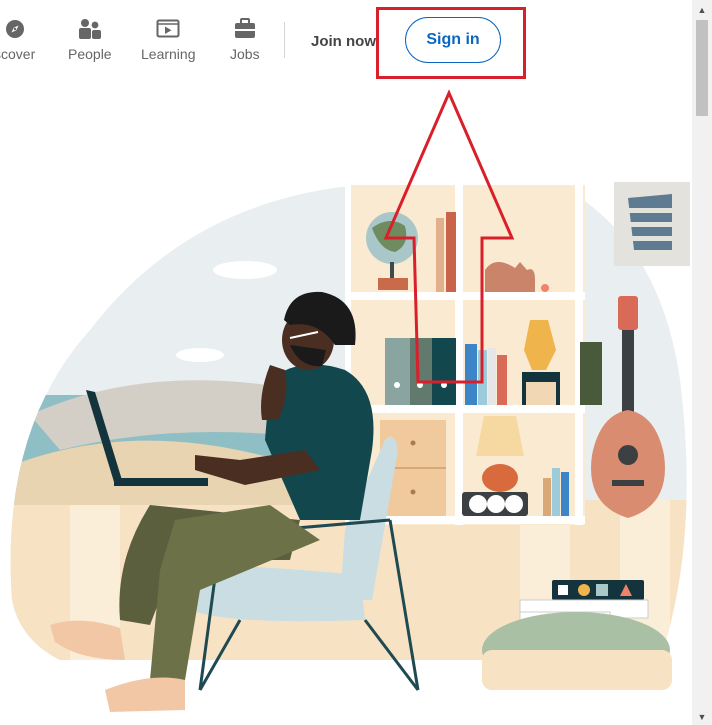  Describe the element at coordinates (18, 54) in the screenshot. I see `nav-discover-label: scover` at that location.